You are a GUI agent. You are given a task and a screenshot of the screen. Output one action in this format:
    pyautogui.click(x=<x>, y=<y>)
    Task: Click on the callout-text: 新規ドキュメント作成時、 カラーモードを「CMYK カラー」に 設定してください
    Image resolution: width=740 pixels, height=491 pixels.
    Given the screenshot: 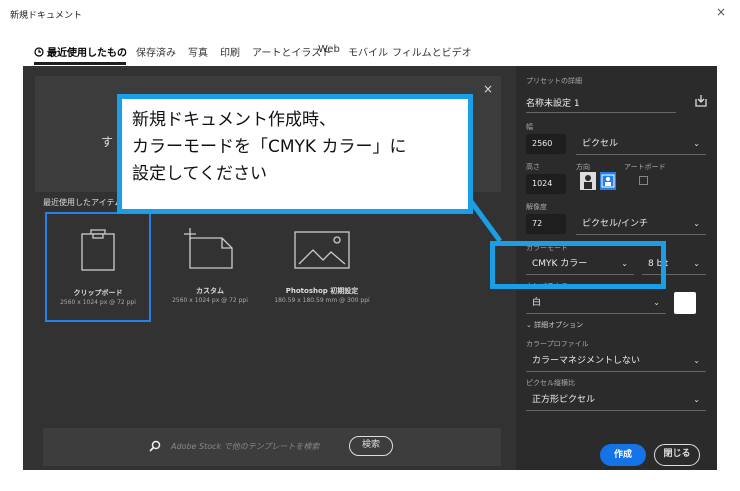 What is the action you would take?
    pyautogui.click(x=269, y=147)
    